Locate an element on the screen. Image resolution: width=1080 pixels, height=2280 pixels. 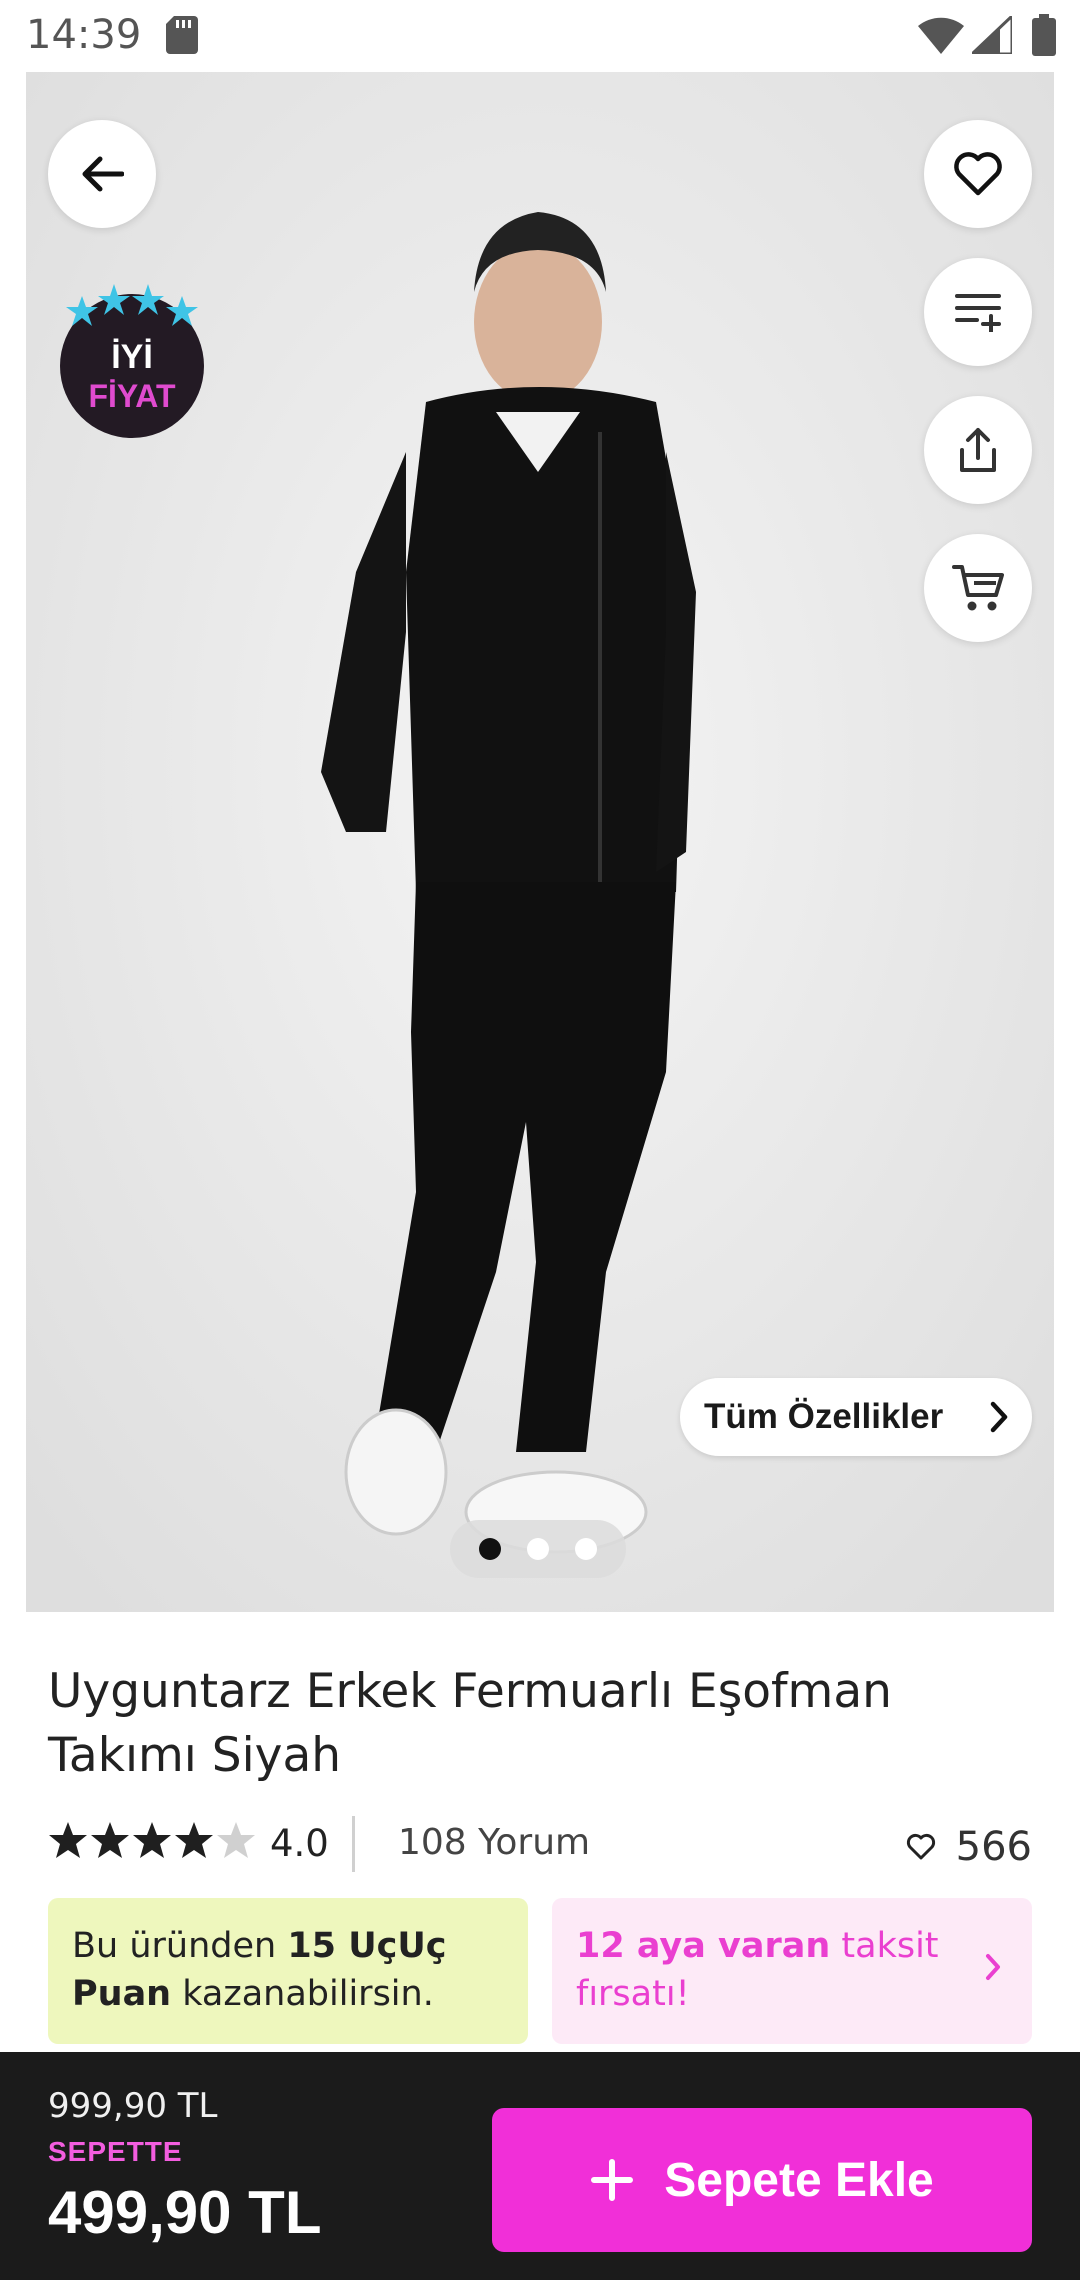
cart-icon is located at coordinates (978, 588).